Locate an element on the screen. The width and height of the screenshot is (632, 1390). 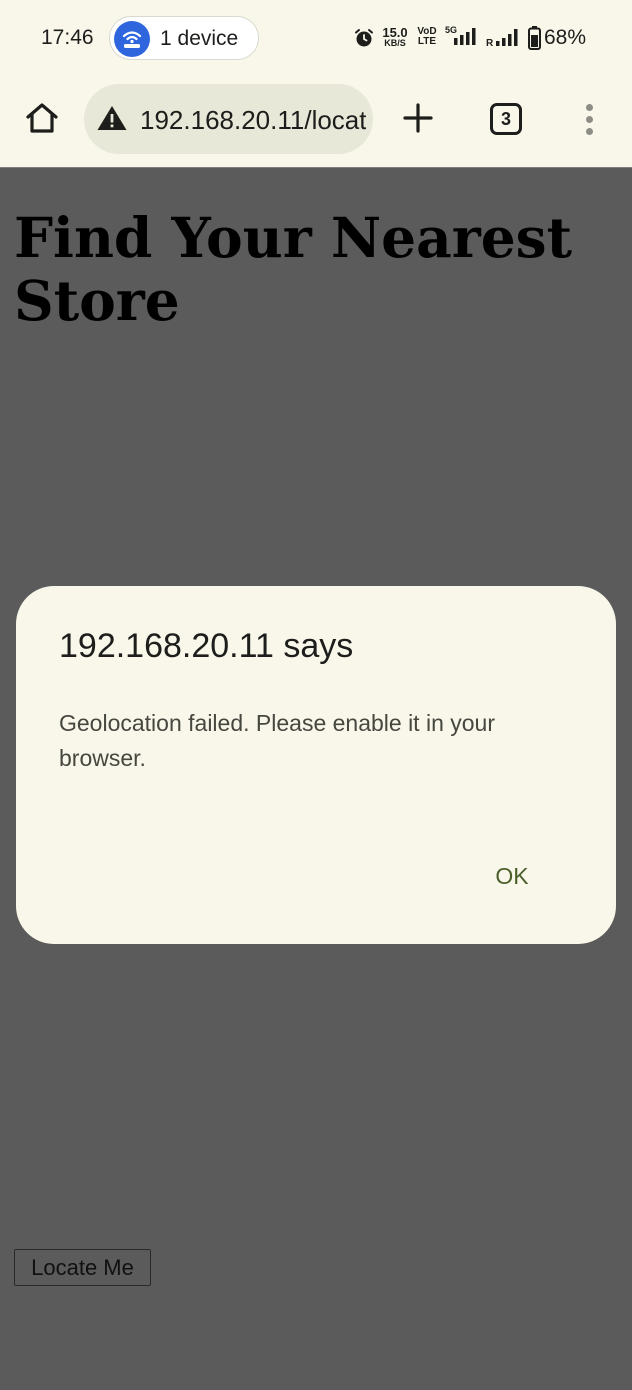
url-text: 192.168.20.11/locate is located at coordinates (253, 120).